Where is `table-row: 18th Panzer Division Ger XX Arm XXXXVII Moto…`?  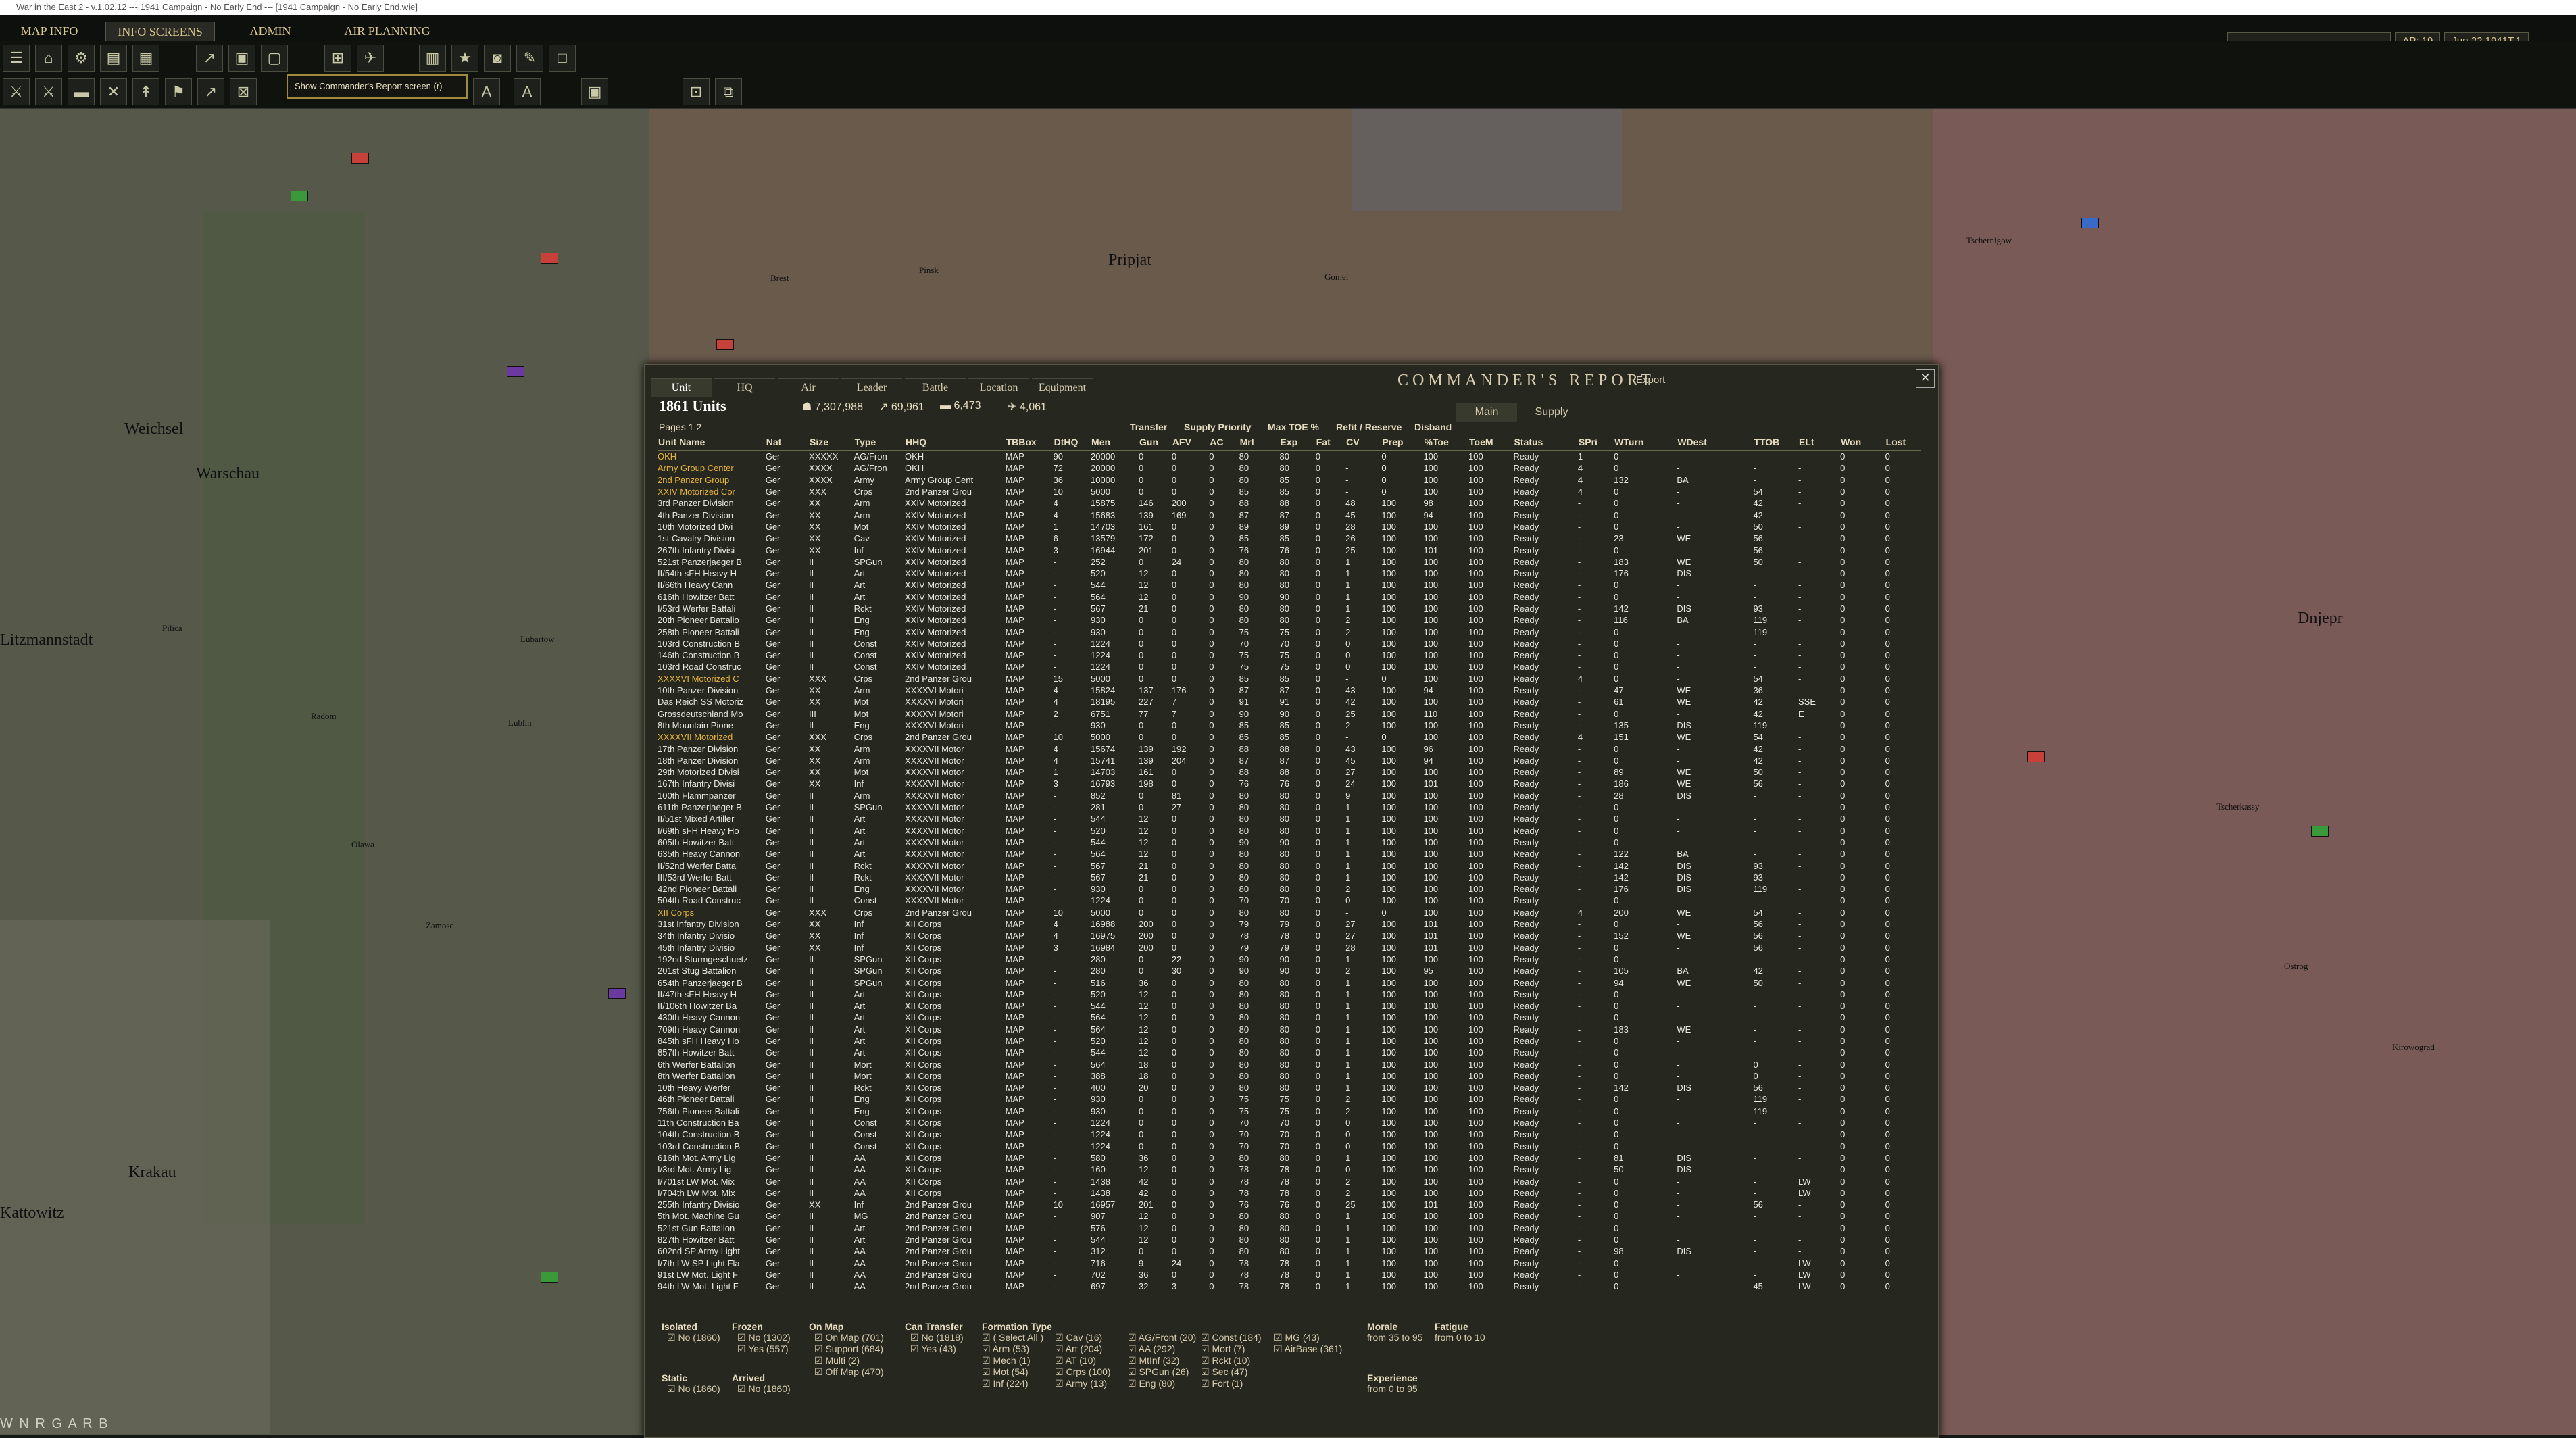
table-row: 18th Panzer Division Ger XX Arm XXXXVII Moto… is located at coordinates (1290, 760).